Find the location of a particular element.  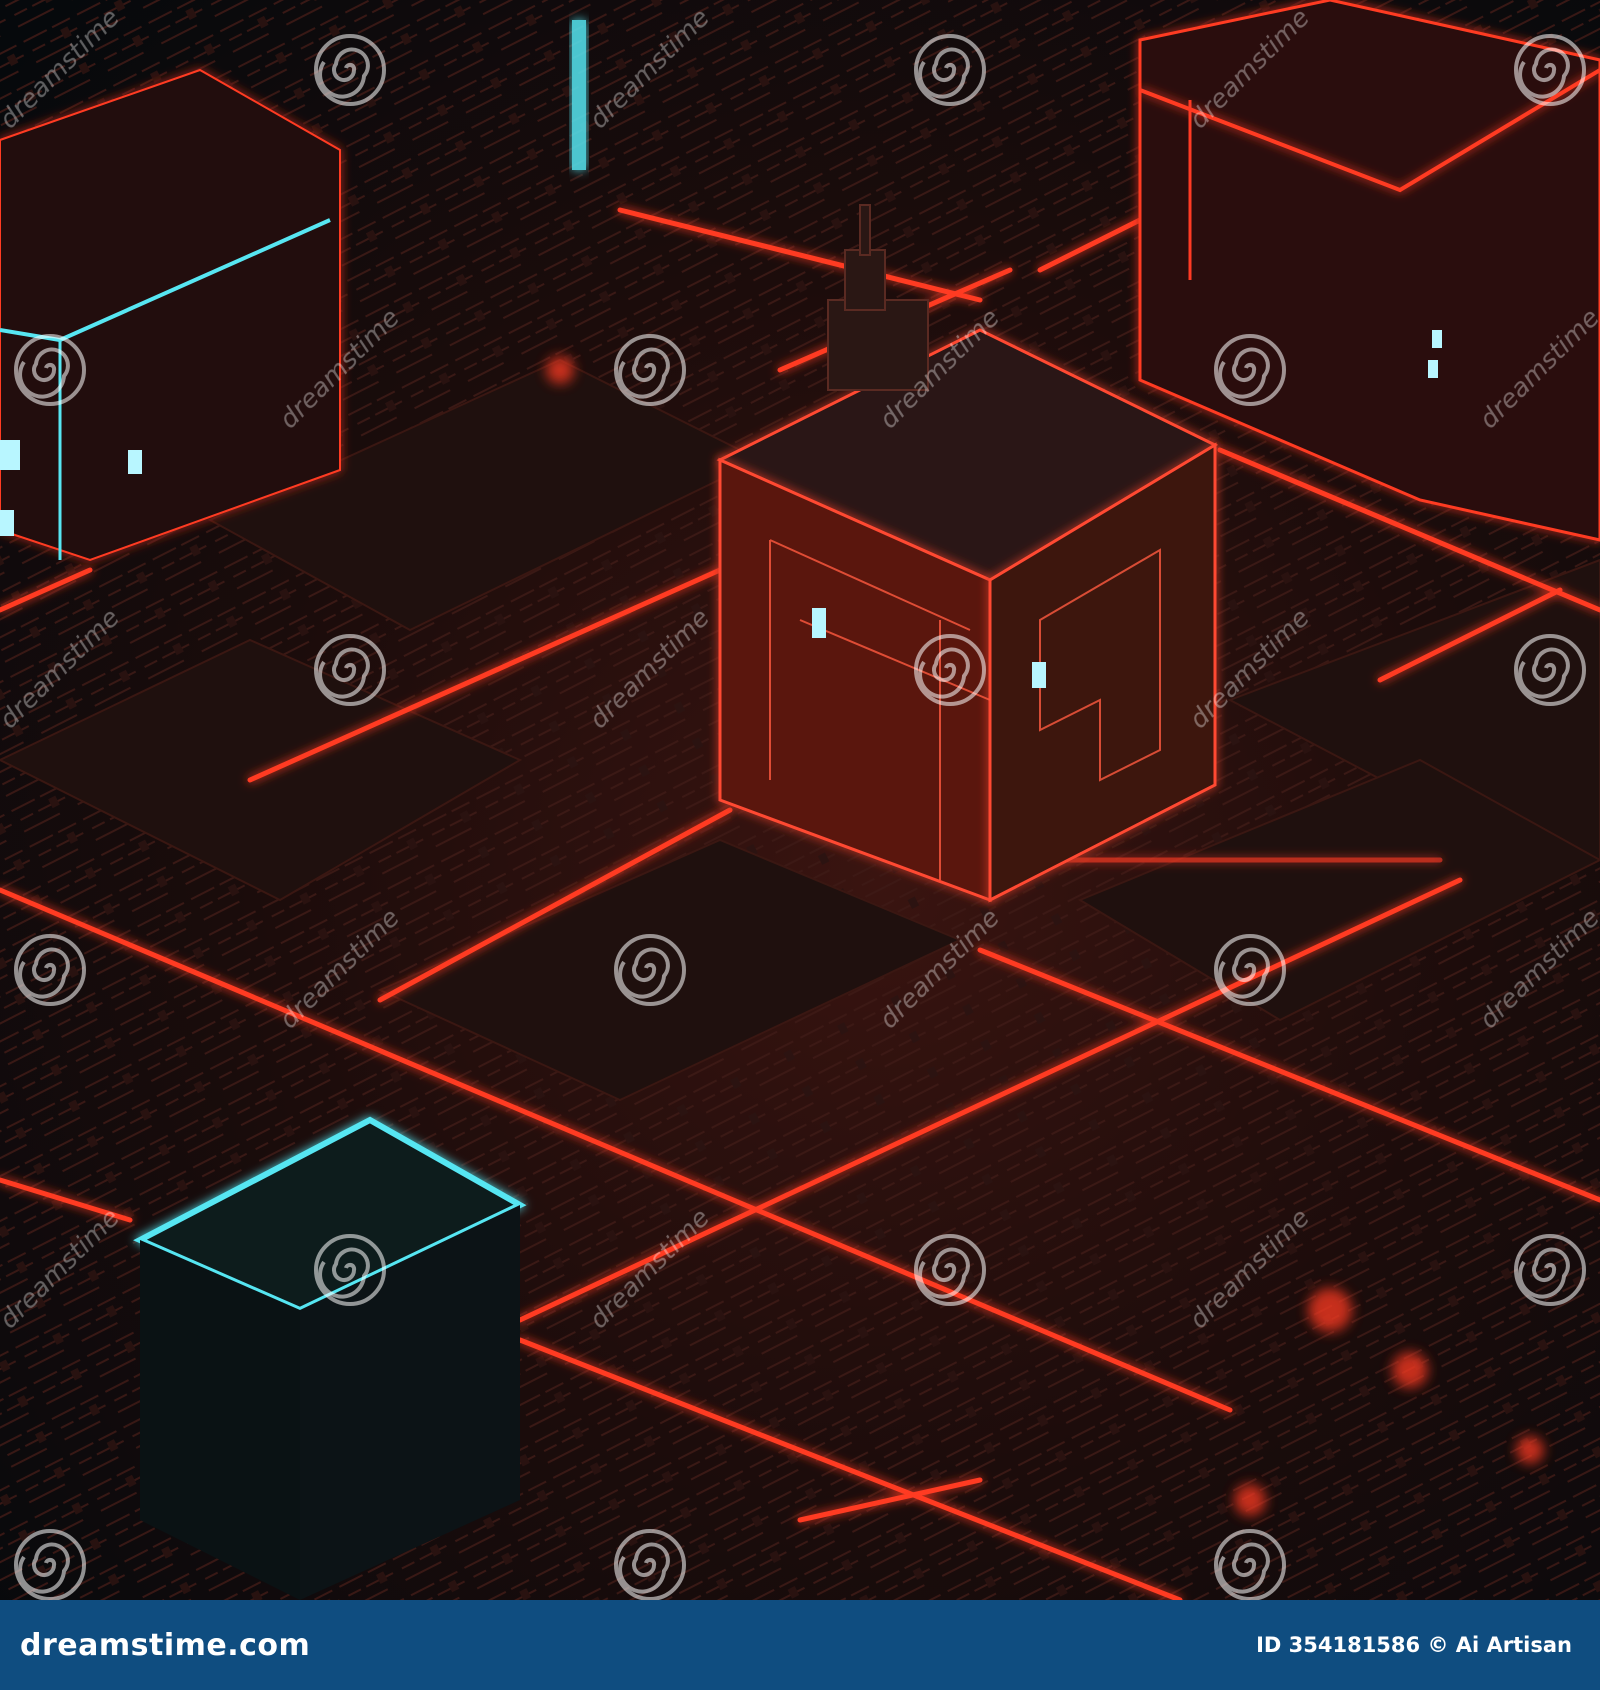

cube-window-right is located at coordinates (1039, 675).